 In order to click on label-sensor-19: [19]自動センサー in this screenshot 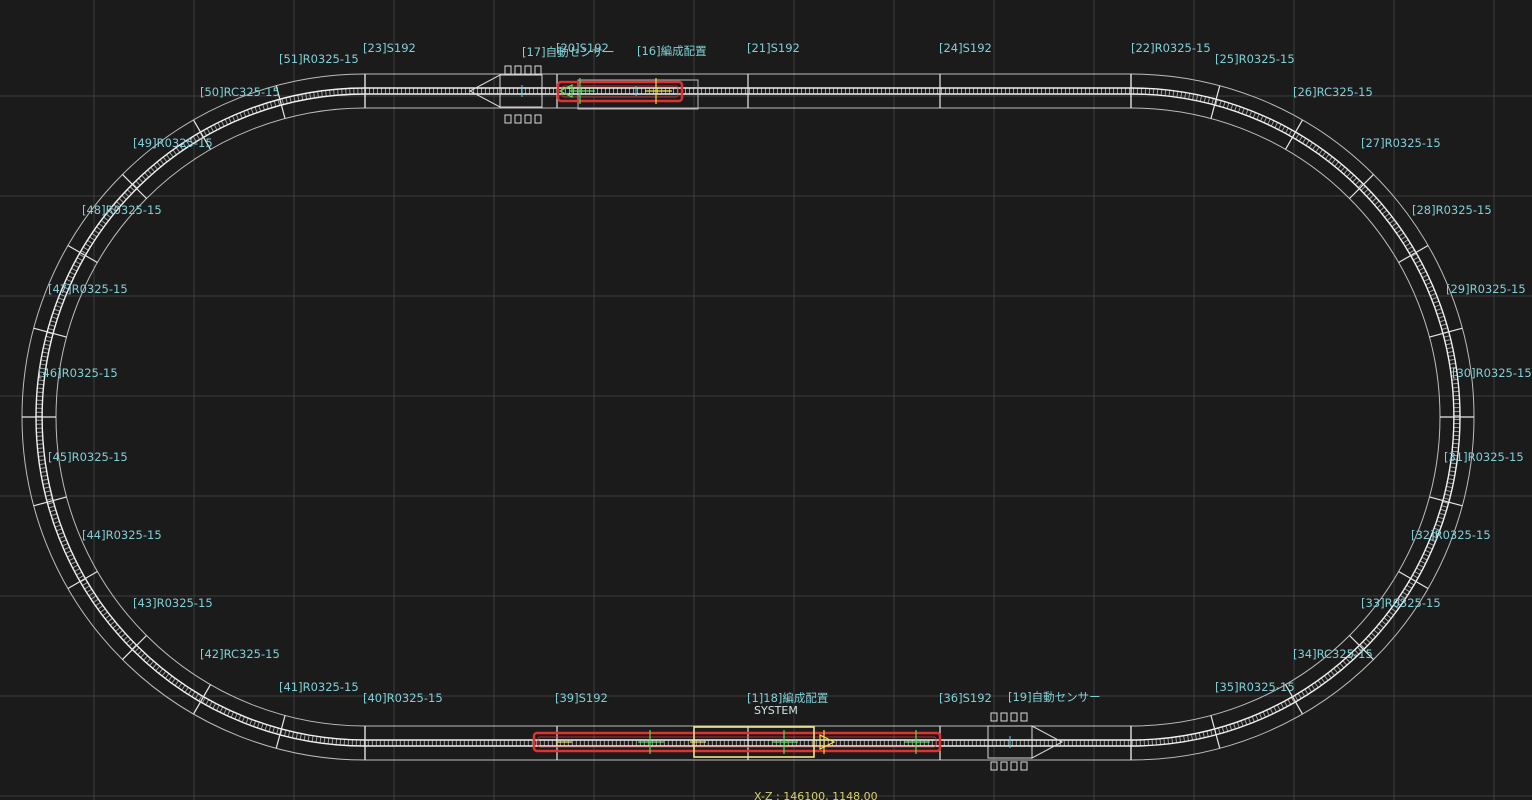, I will do `click(1054, 697)`.